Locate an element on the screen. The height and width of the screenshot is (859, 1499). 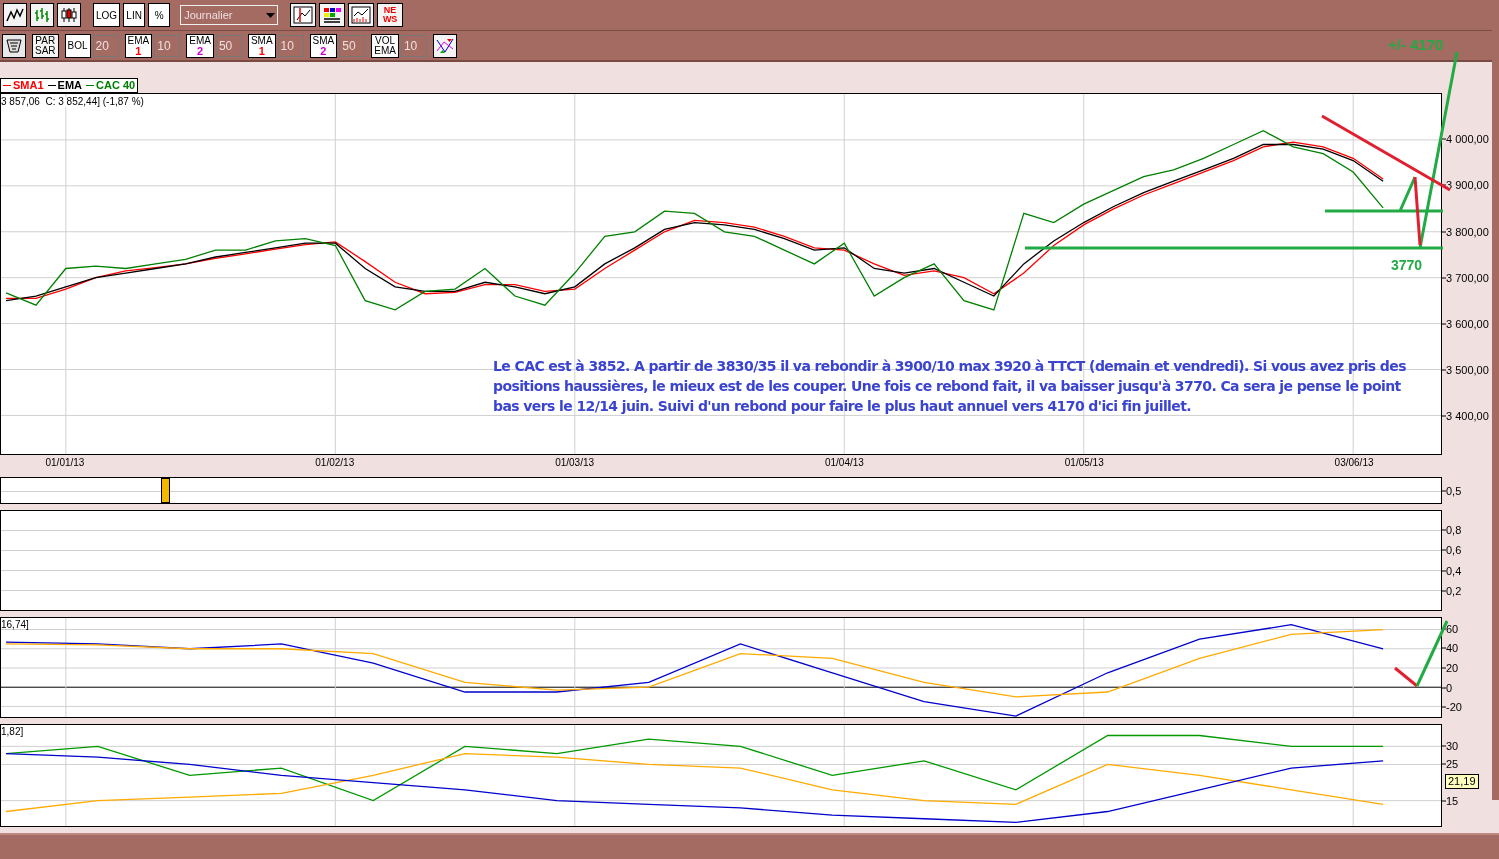
color-palette-icon is located at coordinates (332, 15).